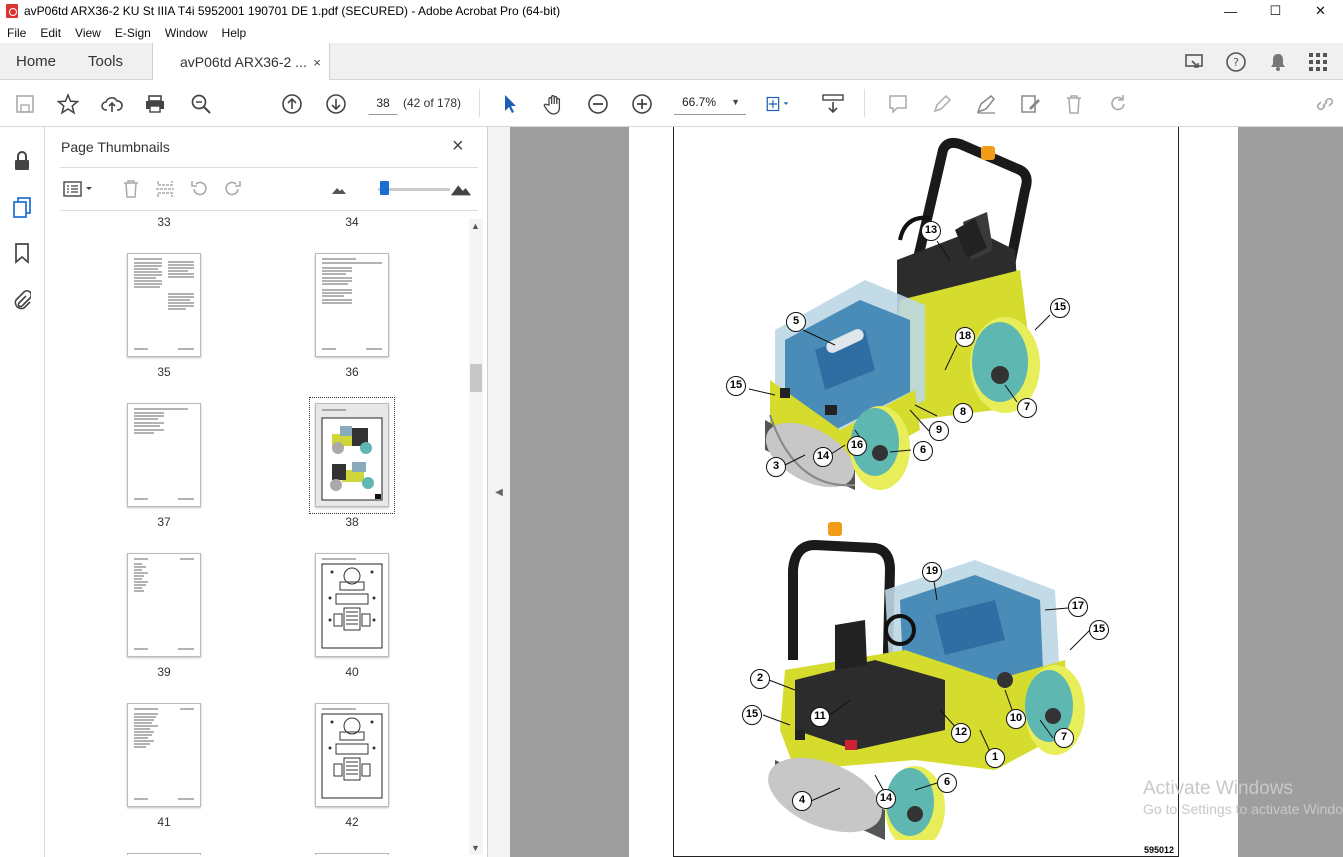 This screenshot has height=857, width=1343. I want to click on callout-5: 5, so click(796, 322).